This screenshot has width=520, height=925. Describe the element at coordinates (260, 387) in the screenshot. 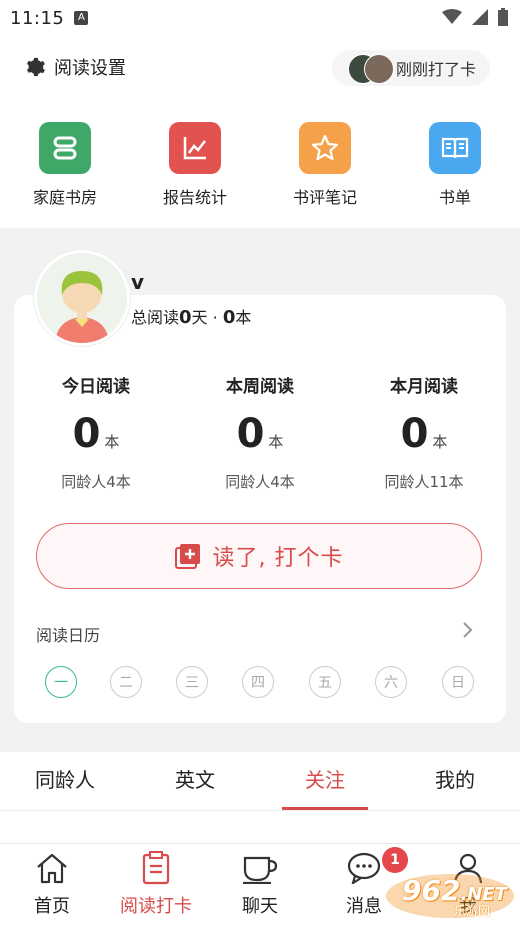

I see `stat-title: 本周阅读` at that location.